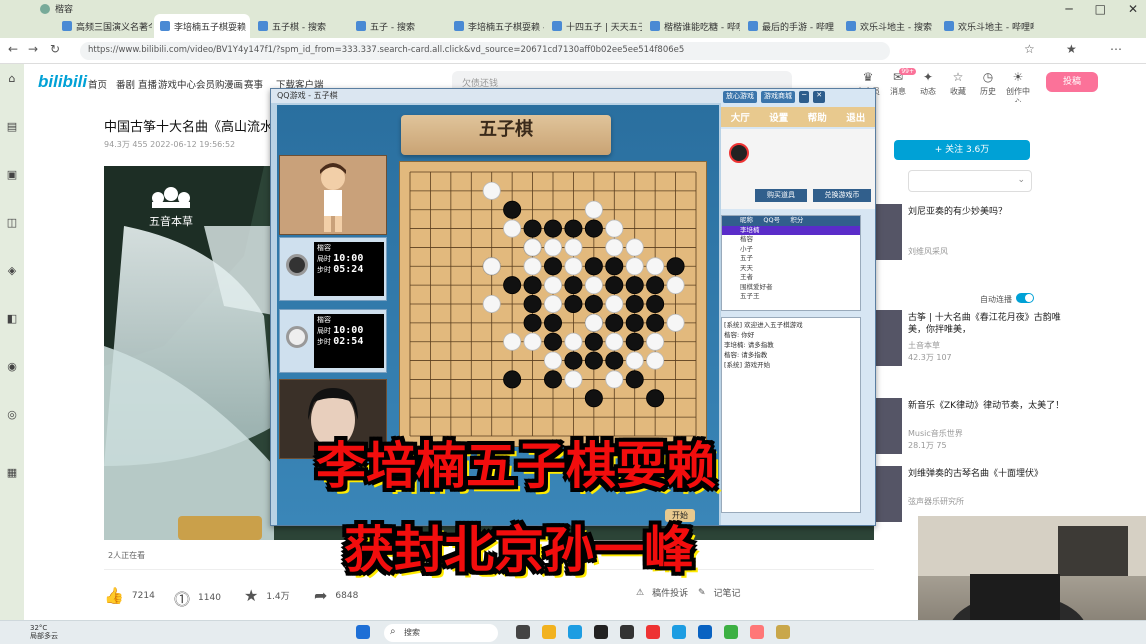  What do you see at coordinates (12, 128) in the screenshot?
I see `sidebar-icon: ▤` at bounding box center [12, 128].